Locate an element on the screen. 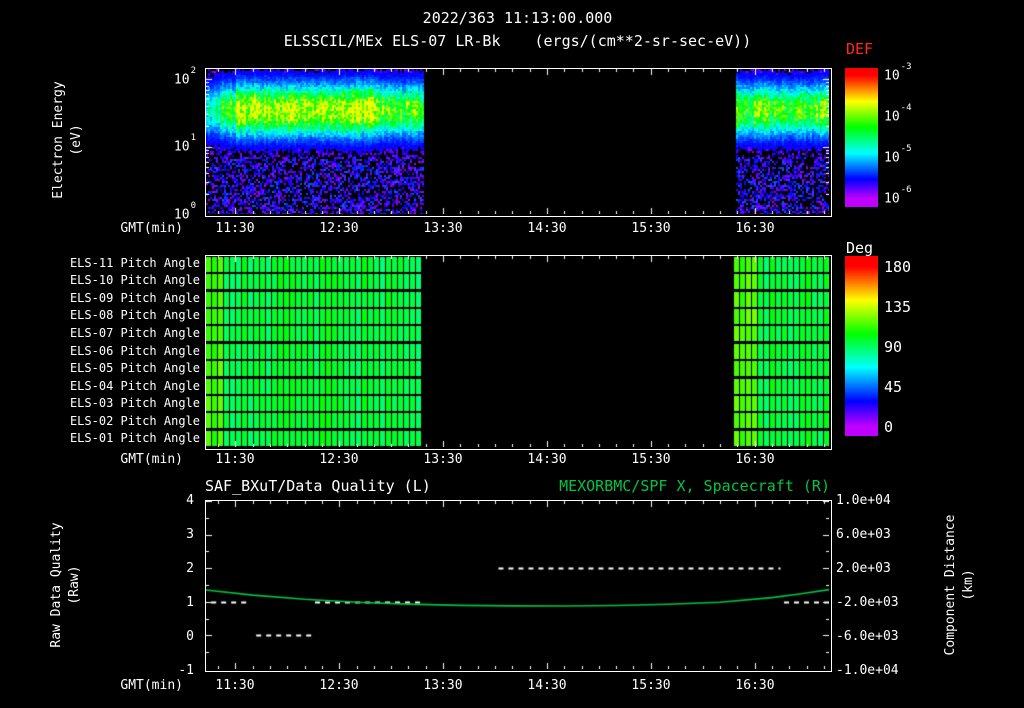 The height and width of the screenshot is (708, 1024). def-tick-label: 10-6 is located at coordinates (919, 196).